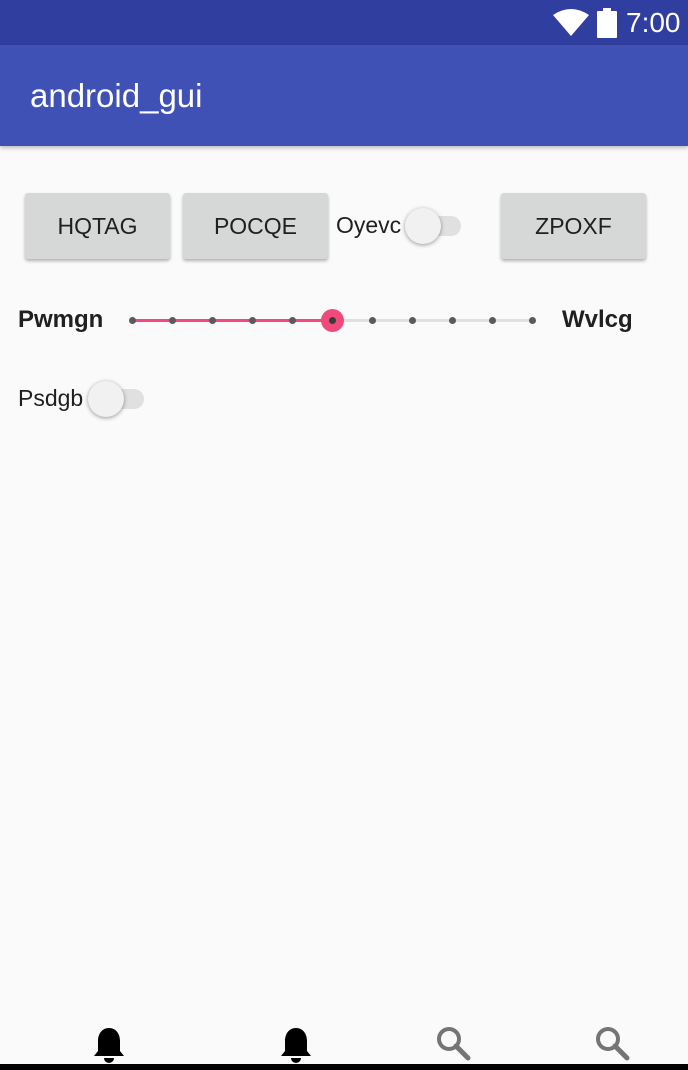 This screenshot has height=1070, width=688. What do you see at coordinates (369, 225) in the screenshot?
I see `oyevc-switch-label: Oyevc` at bounding box center [369, 225].